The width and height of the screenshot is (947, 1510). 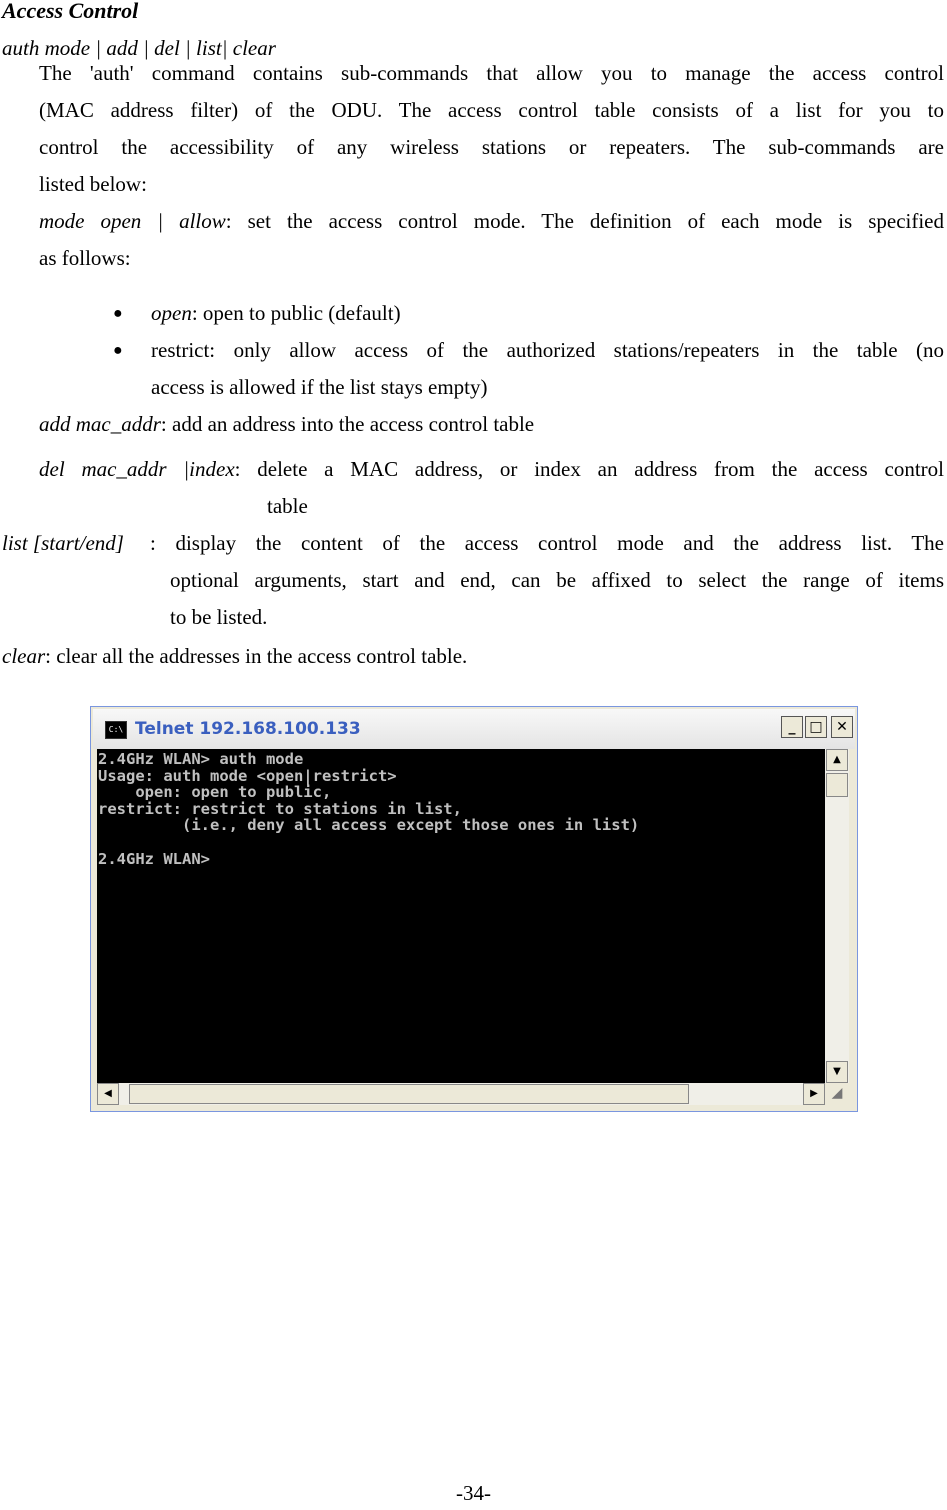 I want to click on del-desc-cont: table, so click(x=287, y=506).